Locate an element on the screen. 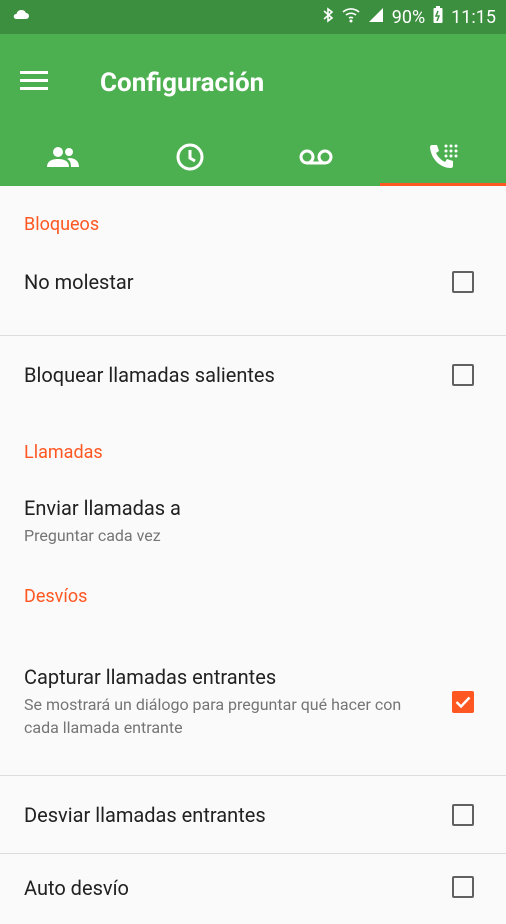  section-header-desvios: Desvíos is located at coordinates (253, 607).